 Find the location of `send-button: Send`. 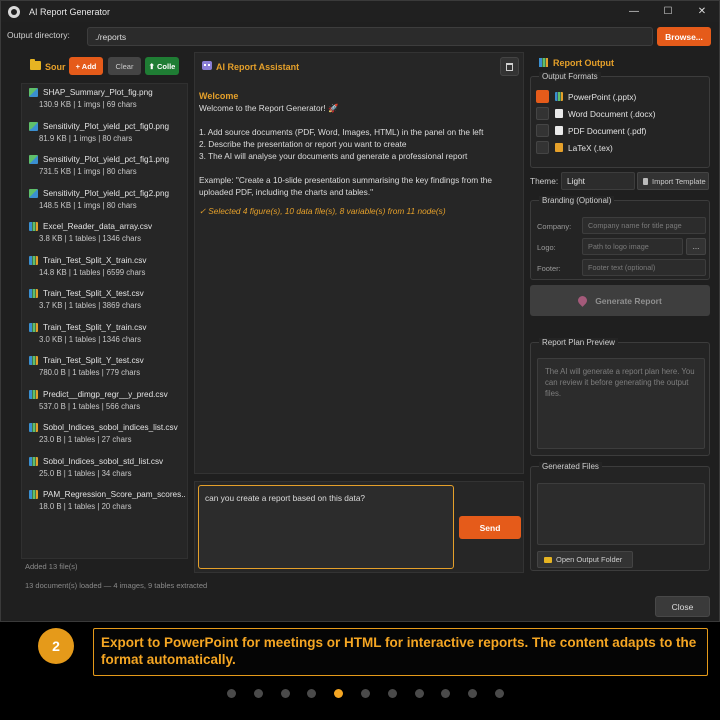

send-button: Send is located at coordinates (490, 527).